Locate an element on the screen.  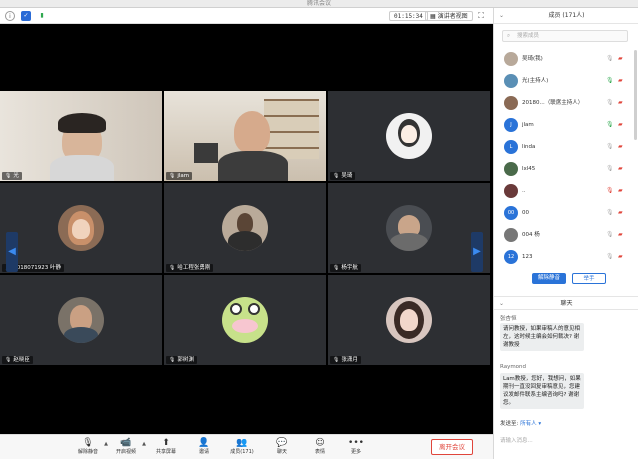
member-row: 004 杨 🎙 ▰ is located at coordinates (563, 235).